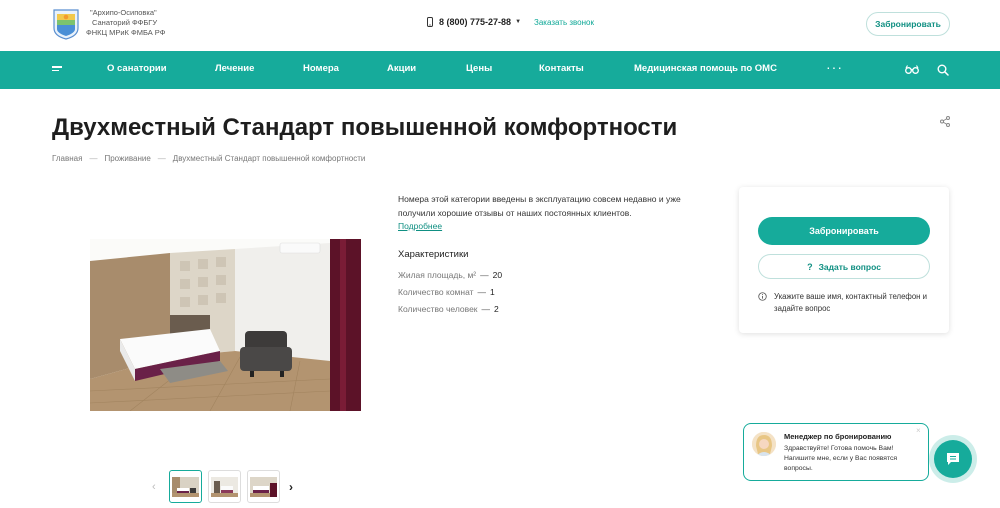 This screenshot has height=508, width=1000. I want to click on logo-line-2: Санаторий ФФБГУ, so click(125, 22).